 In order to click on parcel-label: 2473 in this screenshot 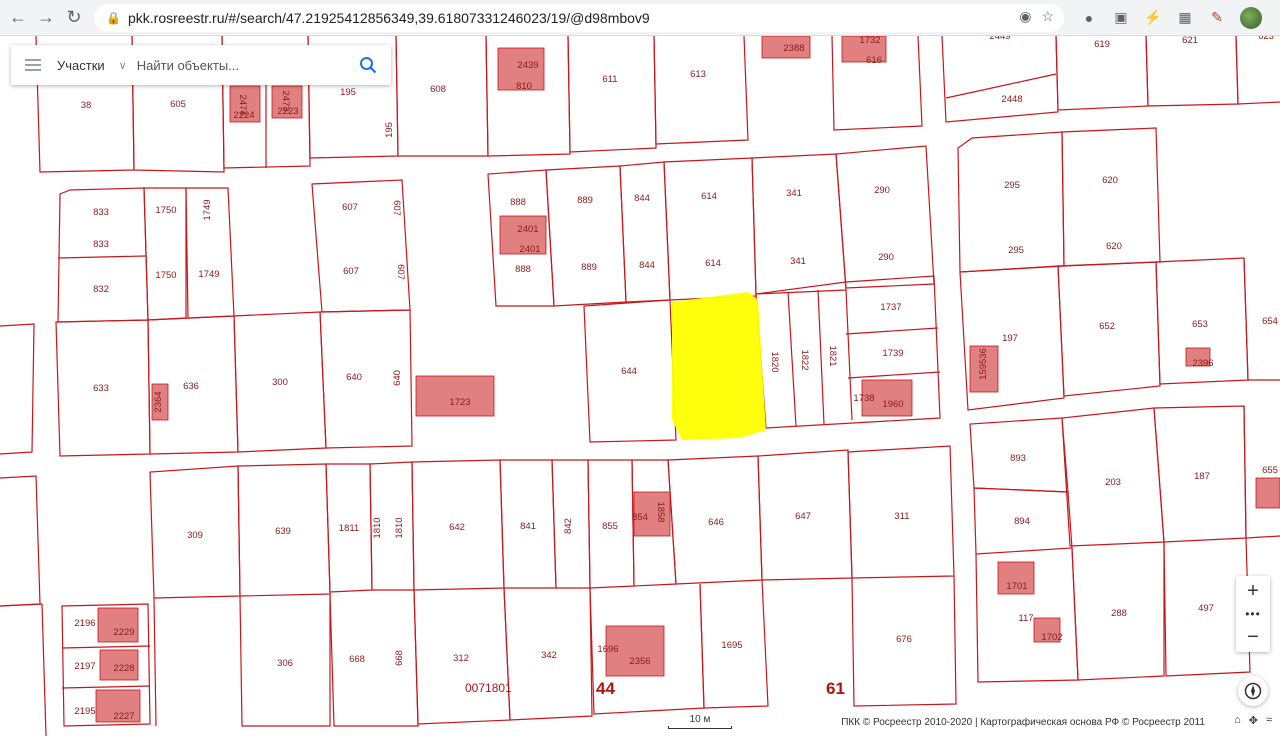, I will do `click(285, 100)`.